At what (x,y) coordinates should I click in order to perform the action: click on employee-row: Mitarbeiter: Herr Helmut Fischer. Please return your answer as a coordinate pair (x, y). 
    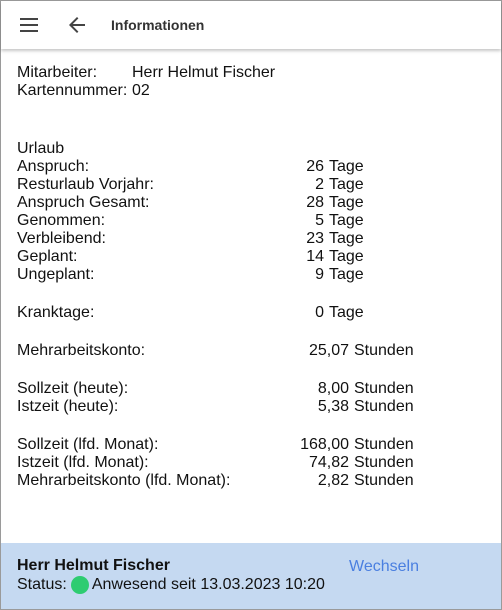
    Looking at the image, I should click on (252, 73).